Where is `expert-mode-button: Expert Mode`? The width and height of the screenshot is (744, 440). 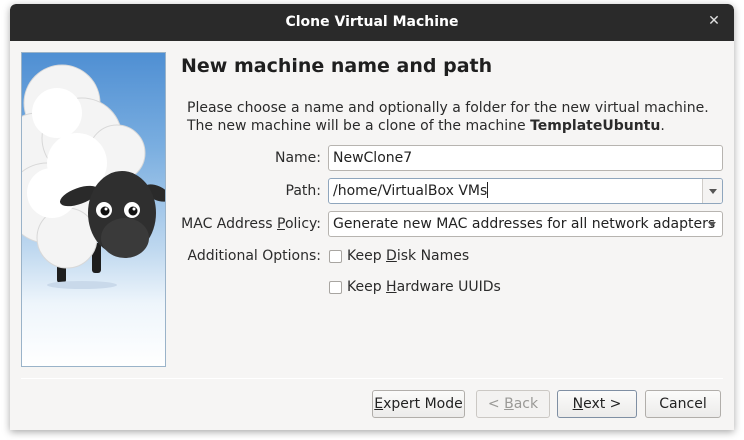 expert-mode-button: Expert Mode is located at coordinates (418, 404).